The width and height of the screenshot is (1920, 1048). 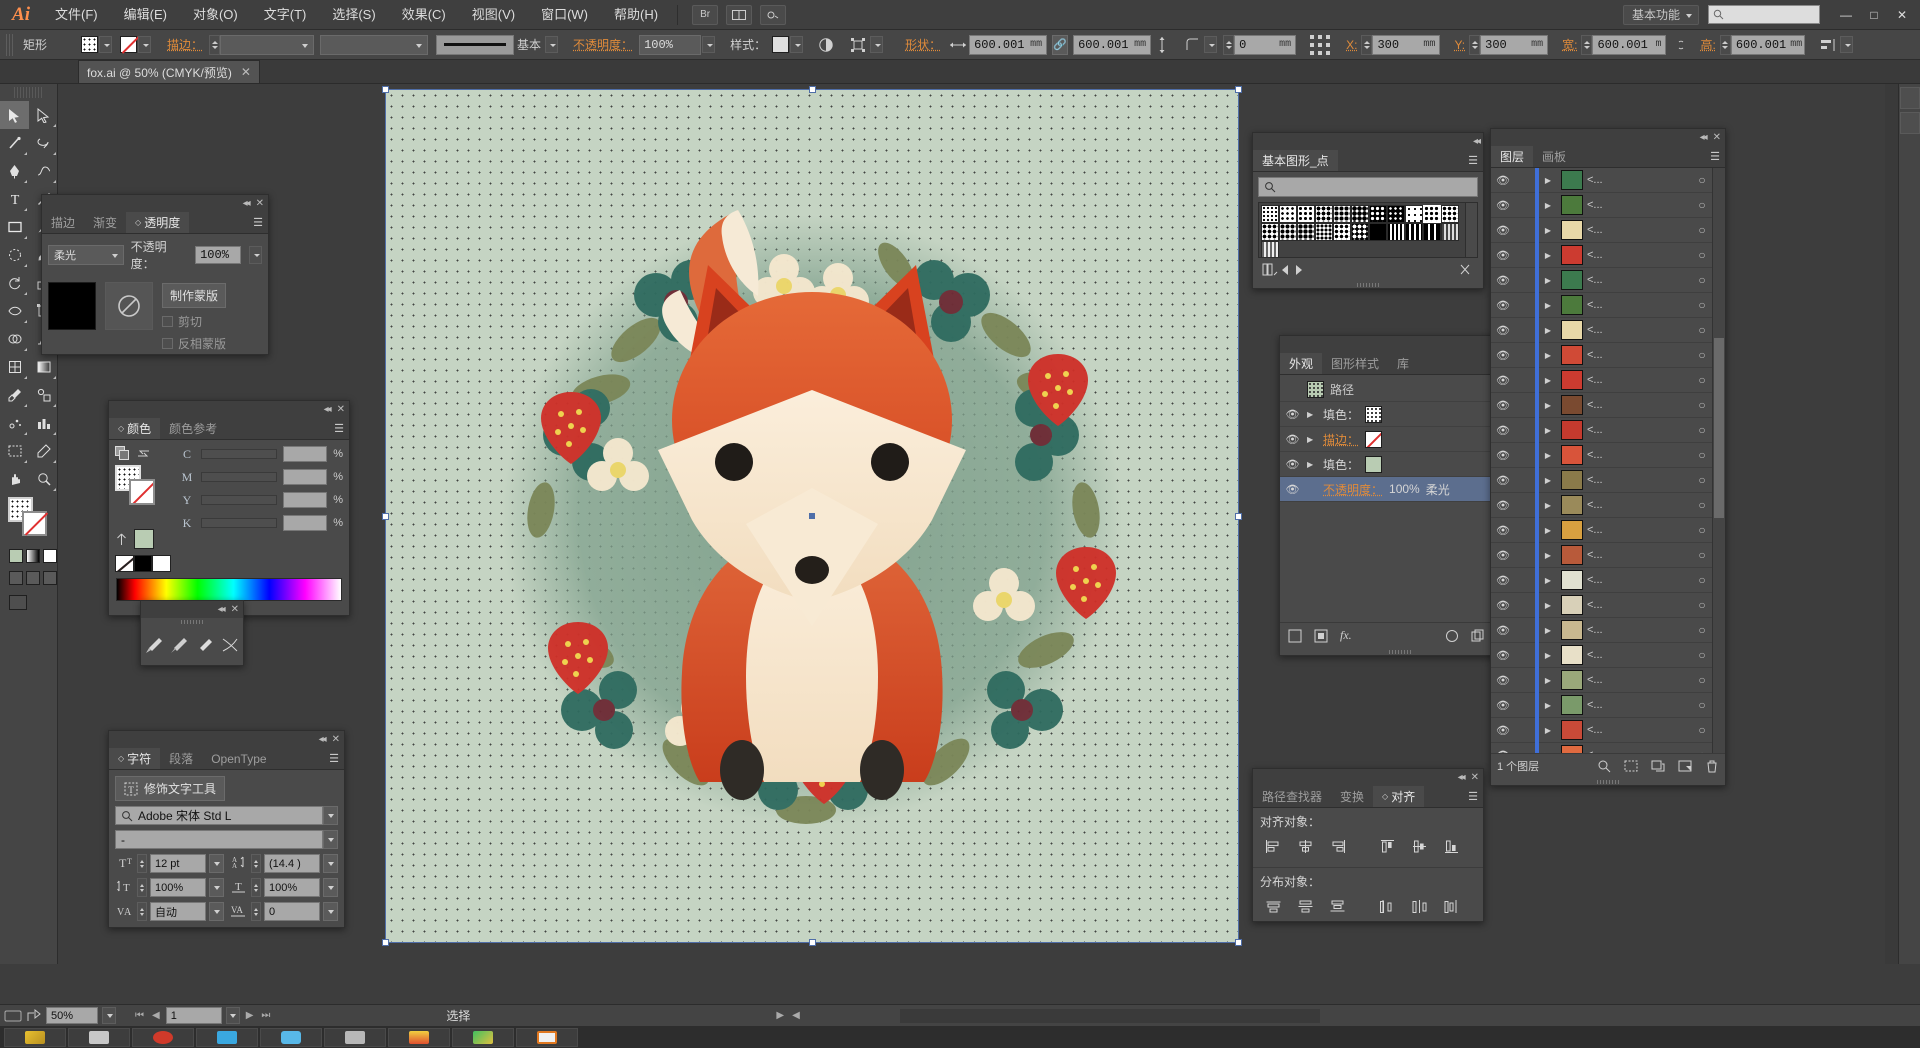 I want to click on appearance-fill-row-1: 👁 ▶ 填色：, so click(x=1399, y=414).